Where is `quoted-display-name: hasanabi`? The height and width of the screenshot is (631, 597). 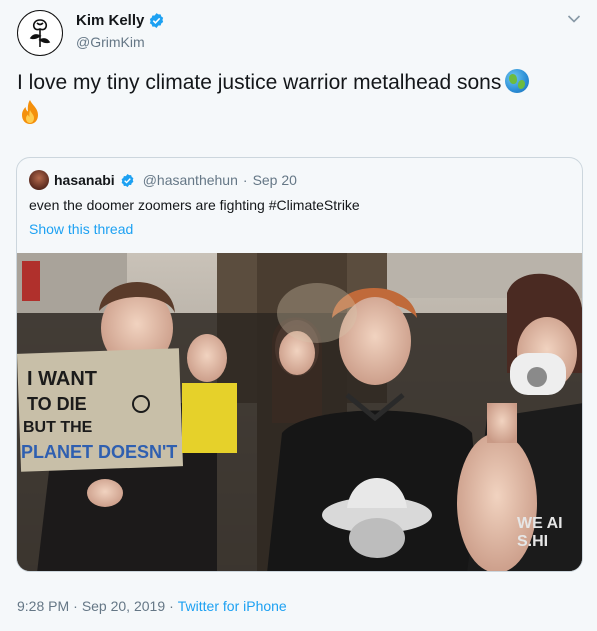
quoted-display-name: hasanabi is located at coordinates (84, 180).